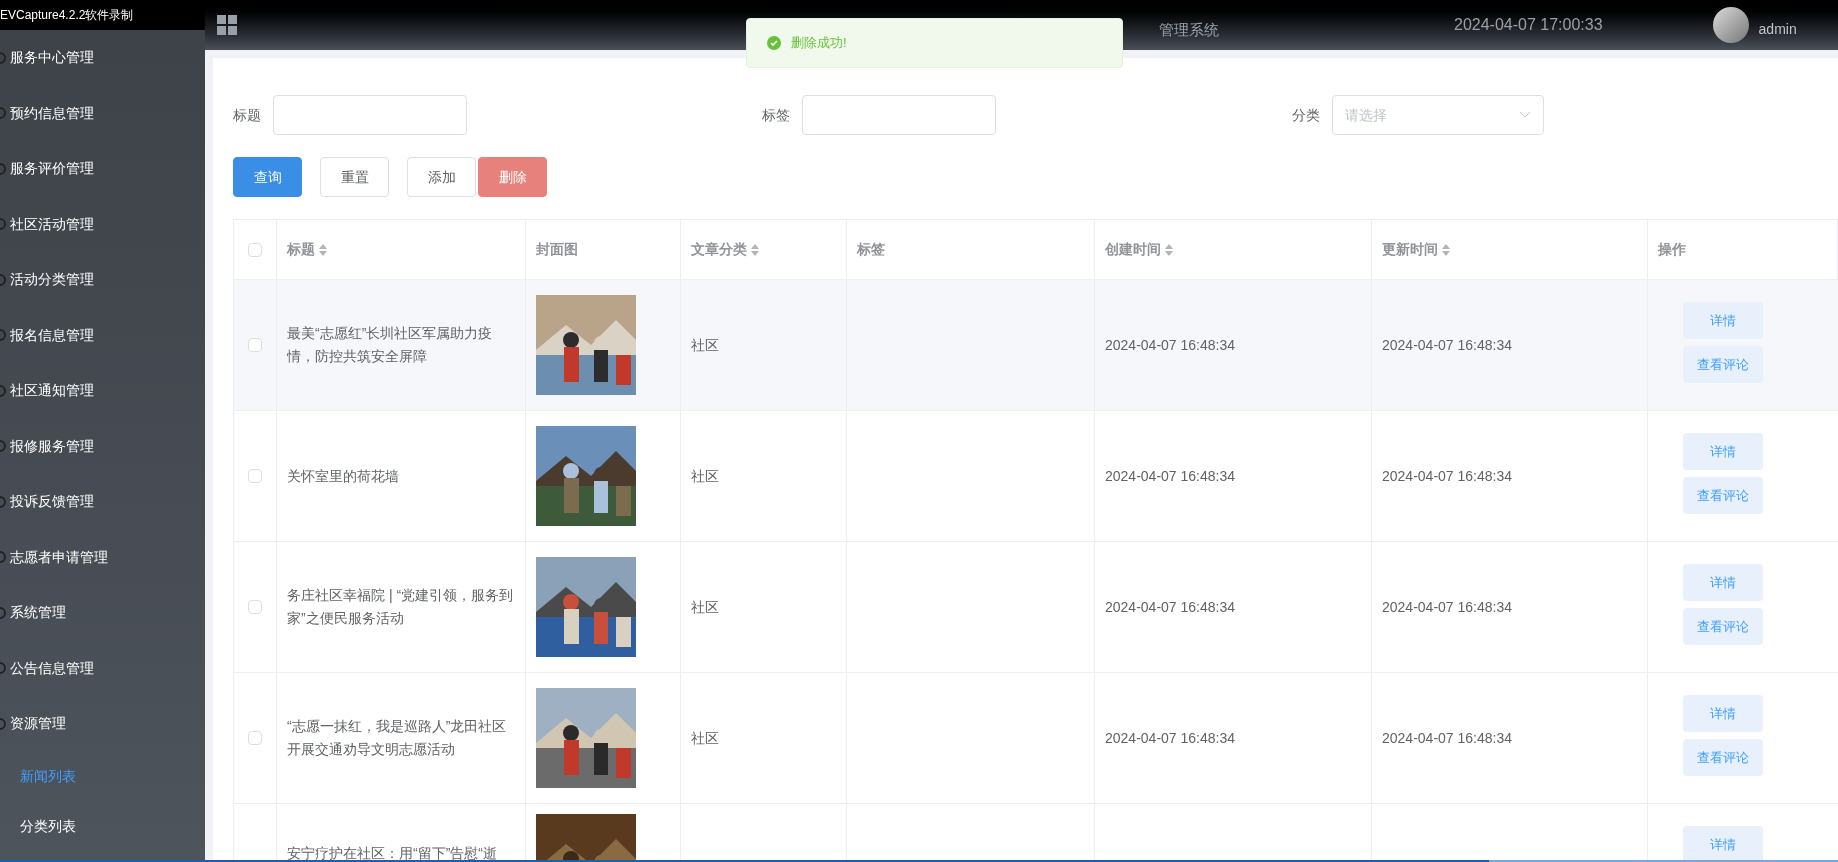 The image size is (1838, 862). What do you see at coordinates (871, 249) in the screenshot?
I see `column-header: 标签` at bounding box center [871, 249].